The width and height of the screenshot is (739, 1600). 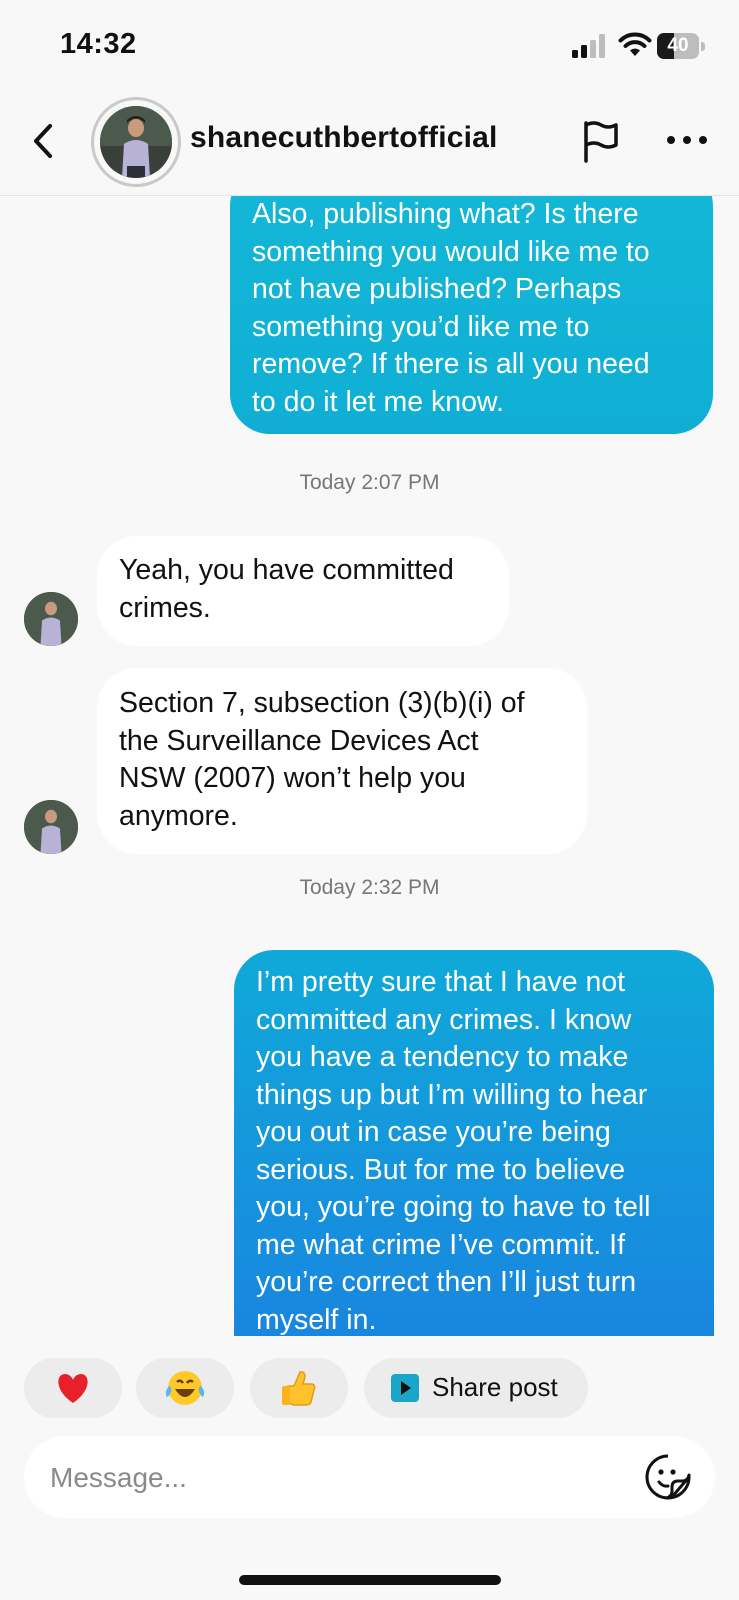 I want to click on chat-header: shanecuthbertofficial, so click(x=369, y=145).